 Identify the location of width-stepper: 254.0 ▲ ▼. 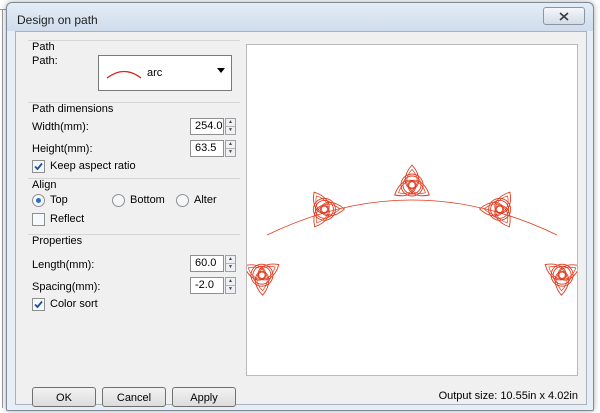
(213, 126).